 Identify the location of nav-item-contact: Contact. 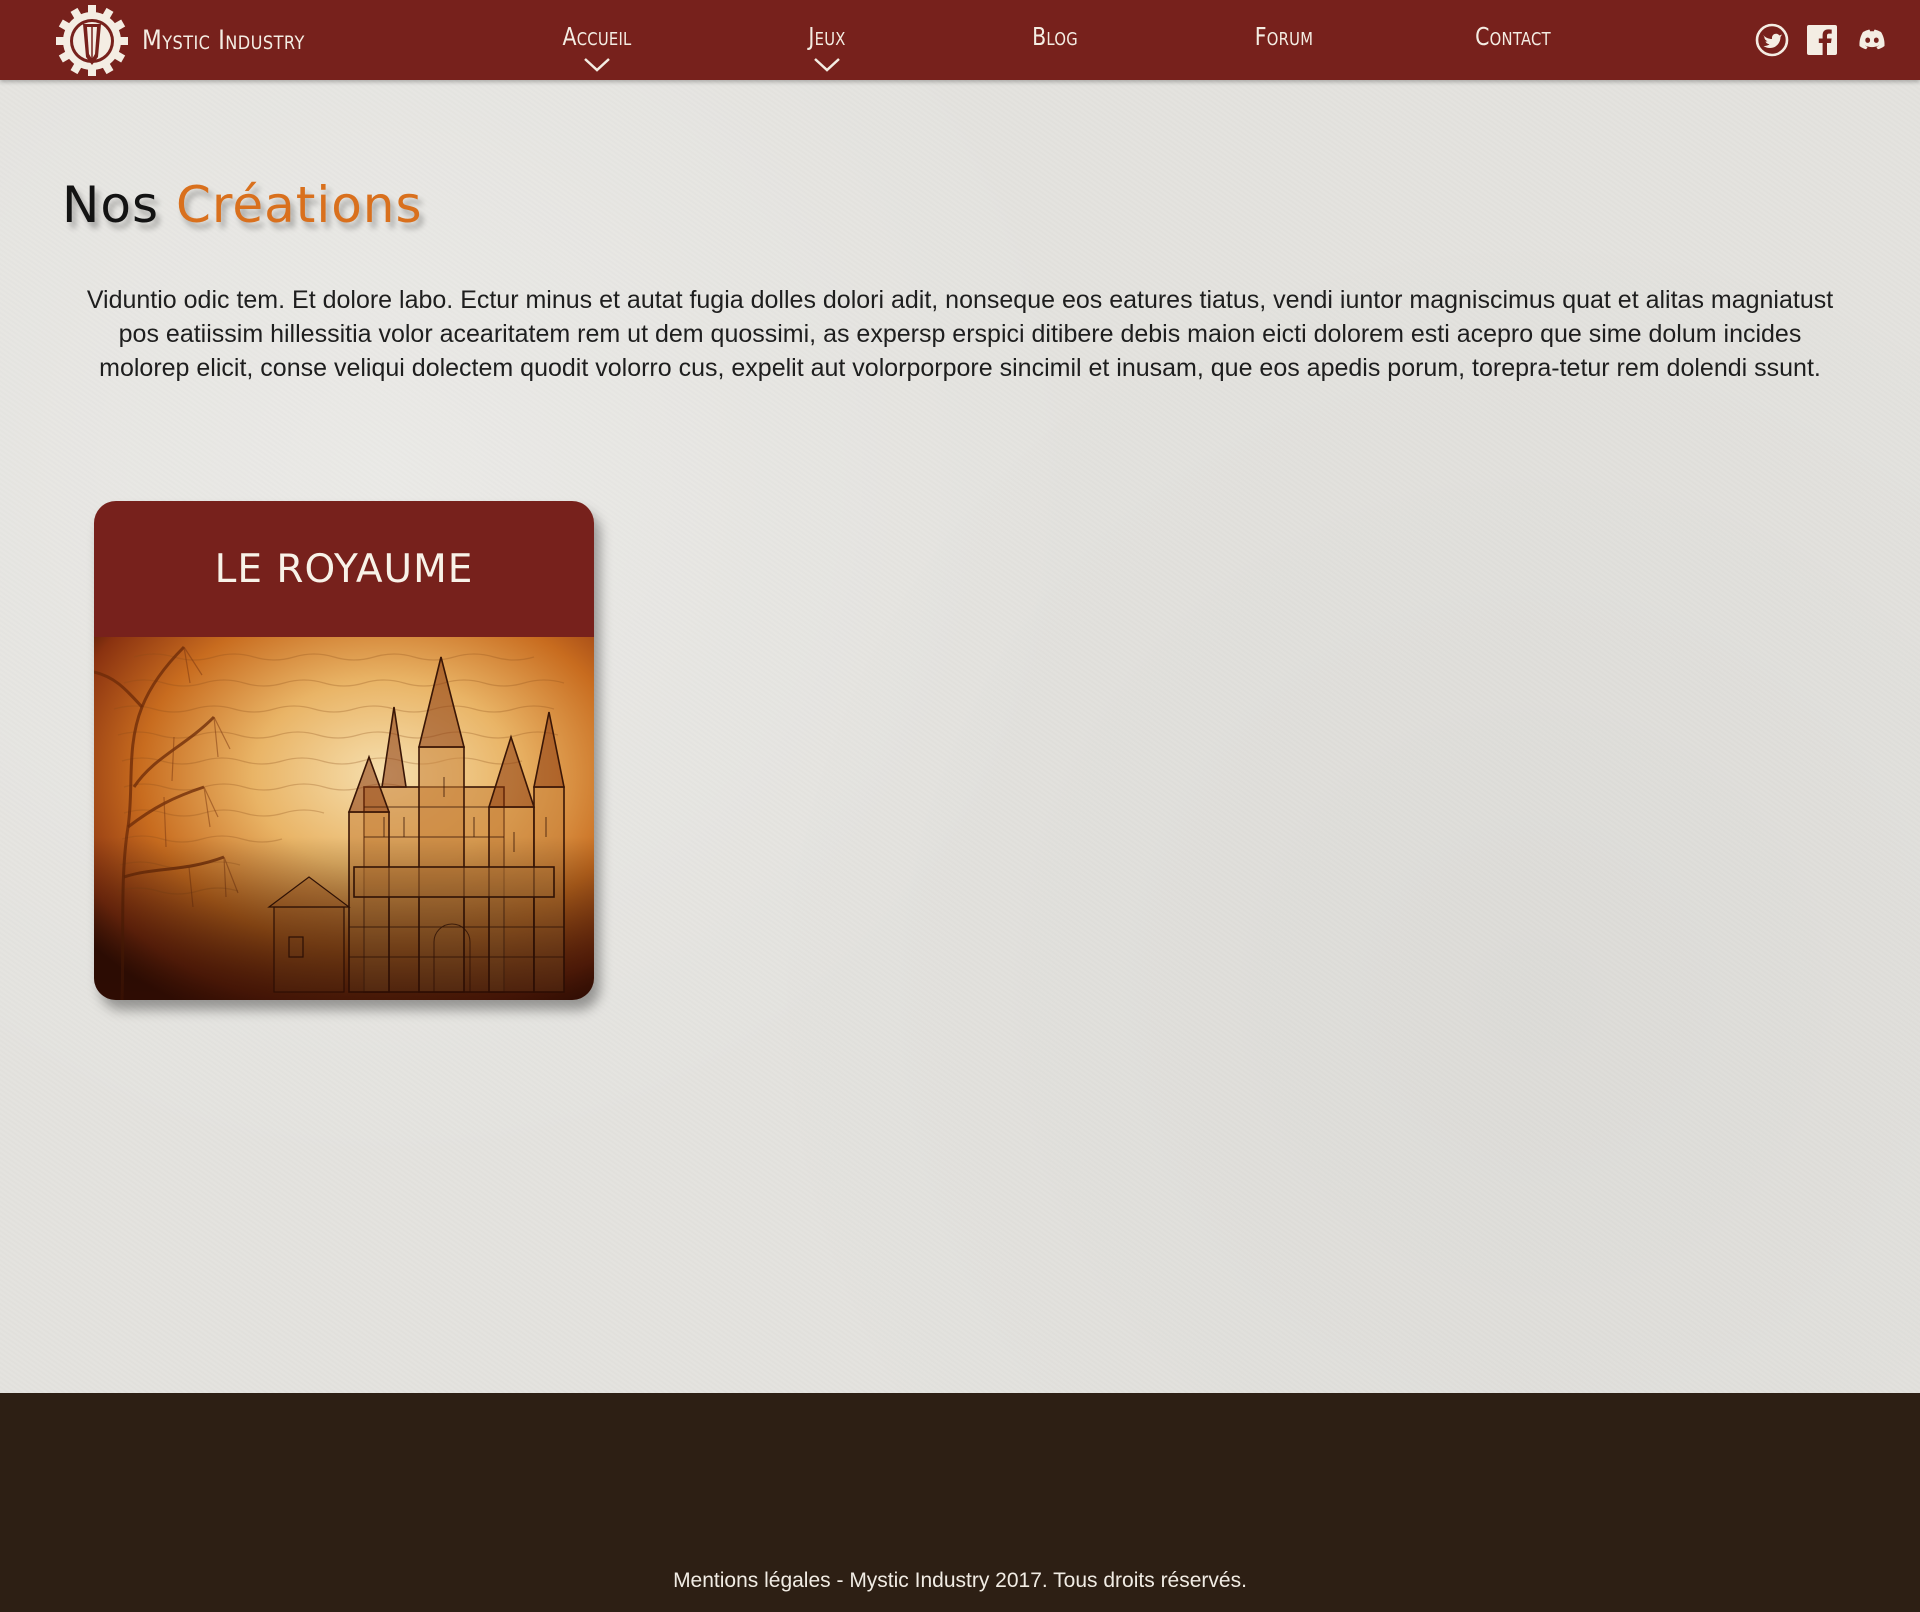
(1513, 40).